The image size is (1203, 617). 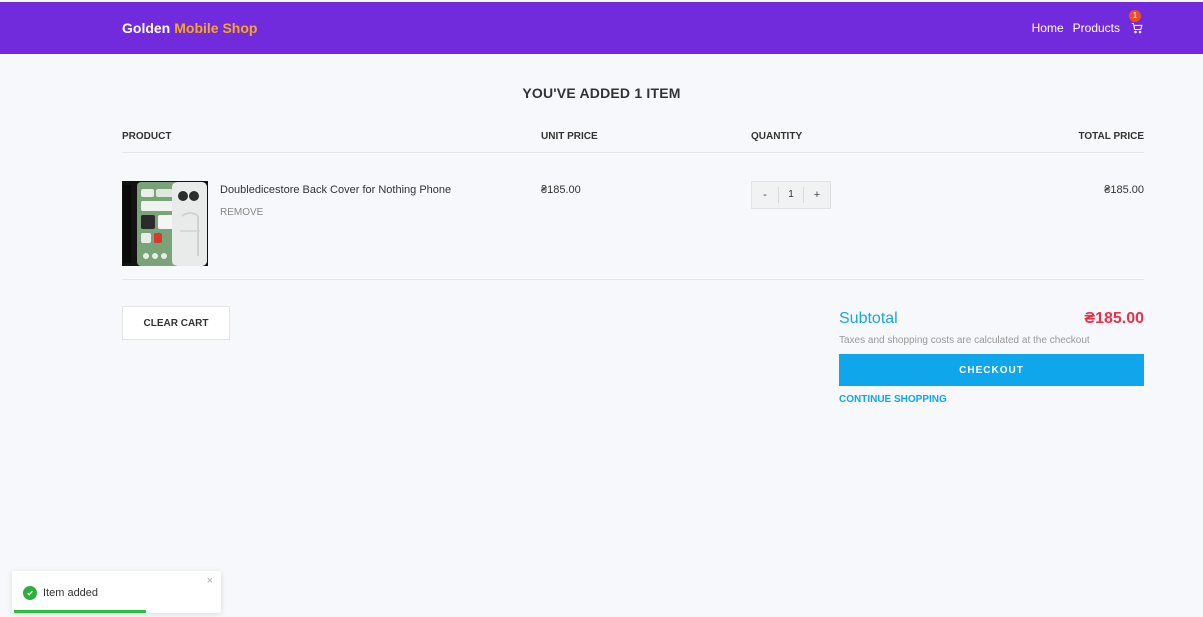 I want to click on total-price: ₴185.00, so click(x=1124, y=190).